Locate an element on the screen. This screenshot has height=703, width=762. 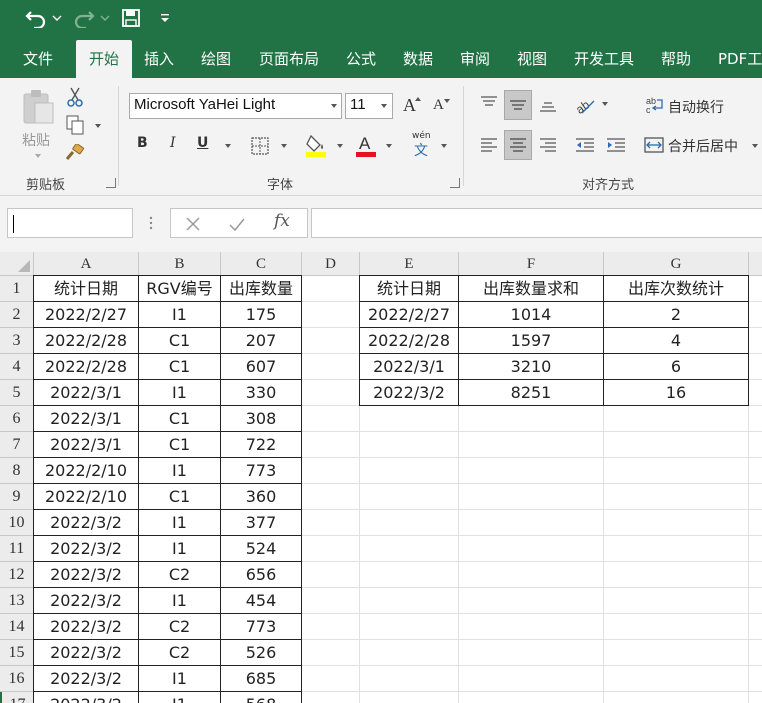
left-table-header-cell: RGV编号 is located at coordinates (180, 289).